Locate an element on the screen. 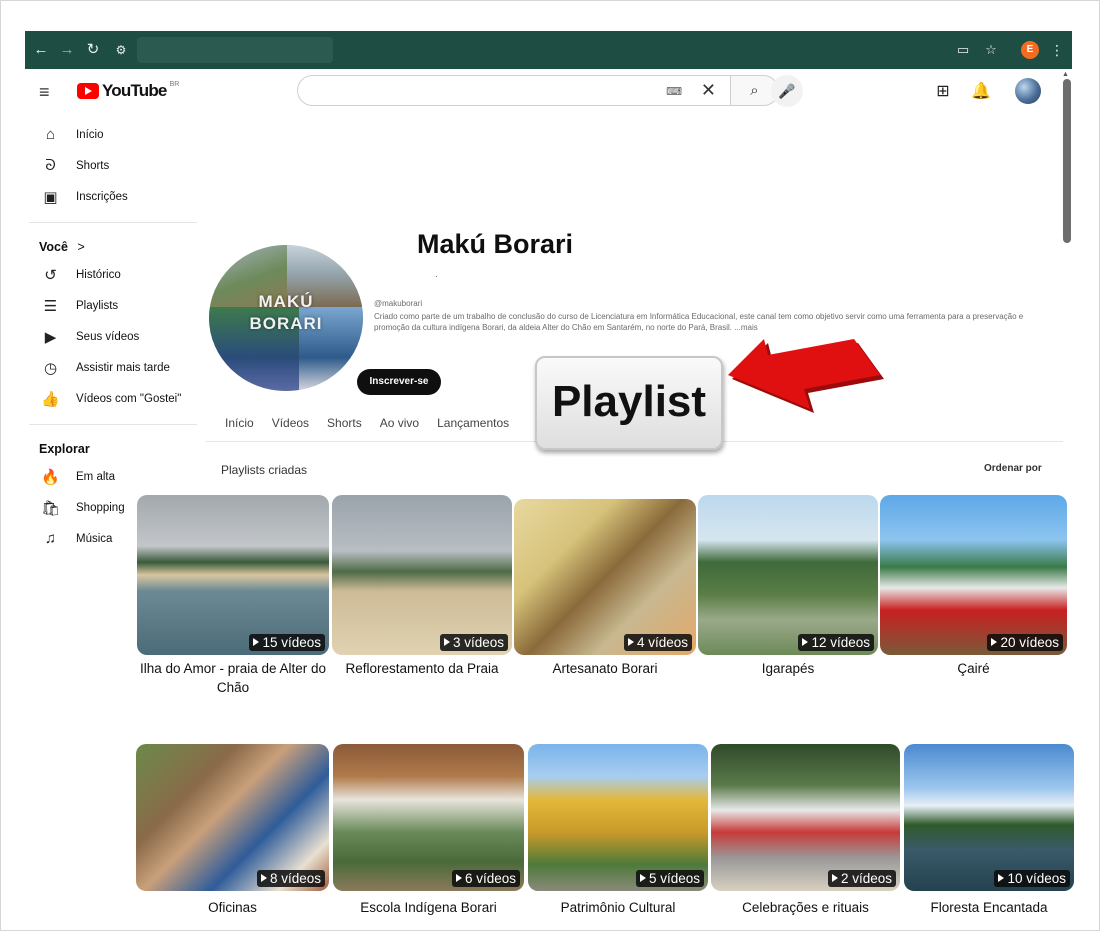 Image resolution: width=1100 pixels, height=931 pixels. sort-button: Ordenar por is located at coordinates (1013, 468).